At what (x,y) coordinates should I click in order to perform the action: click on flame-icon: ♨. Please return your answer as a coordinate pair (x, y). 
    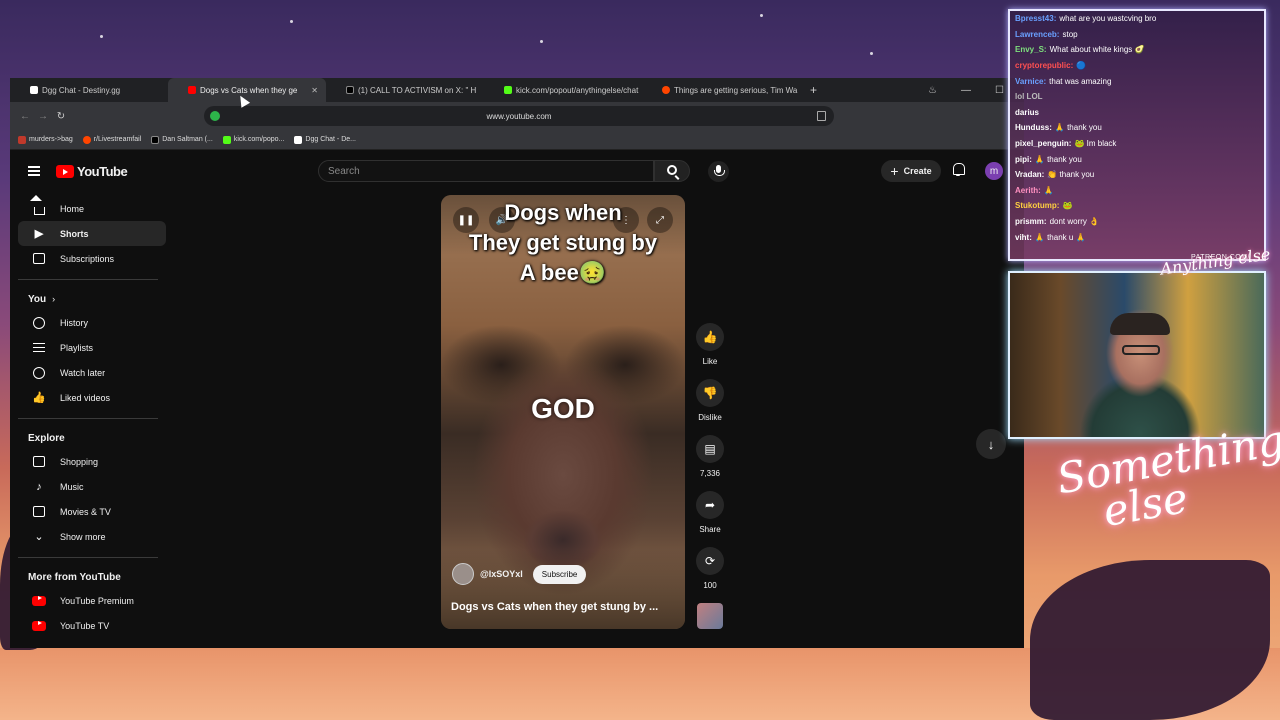
    Looking at the image, I should click on (932, 90).